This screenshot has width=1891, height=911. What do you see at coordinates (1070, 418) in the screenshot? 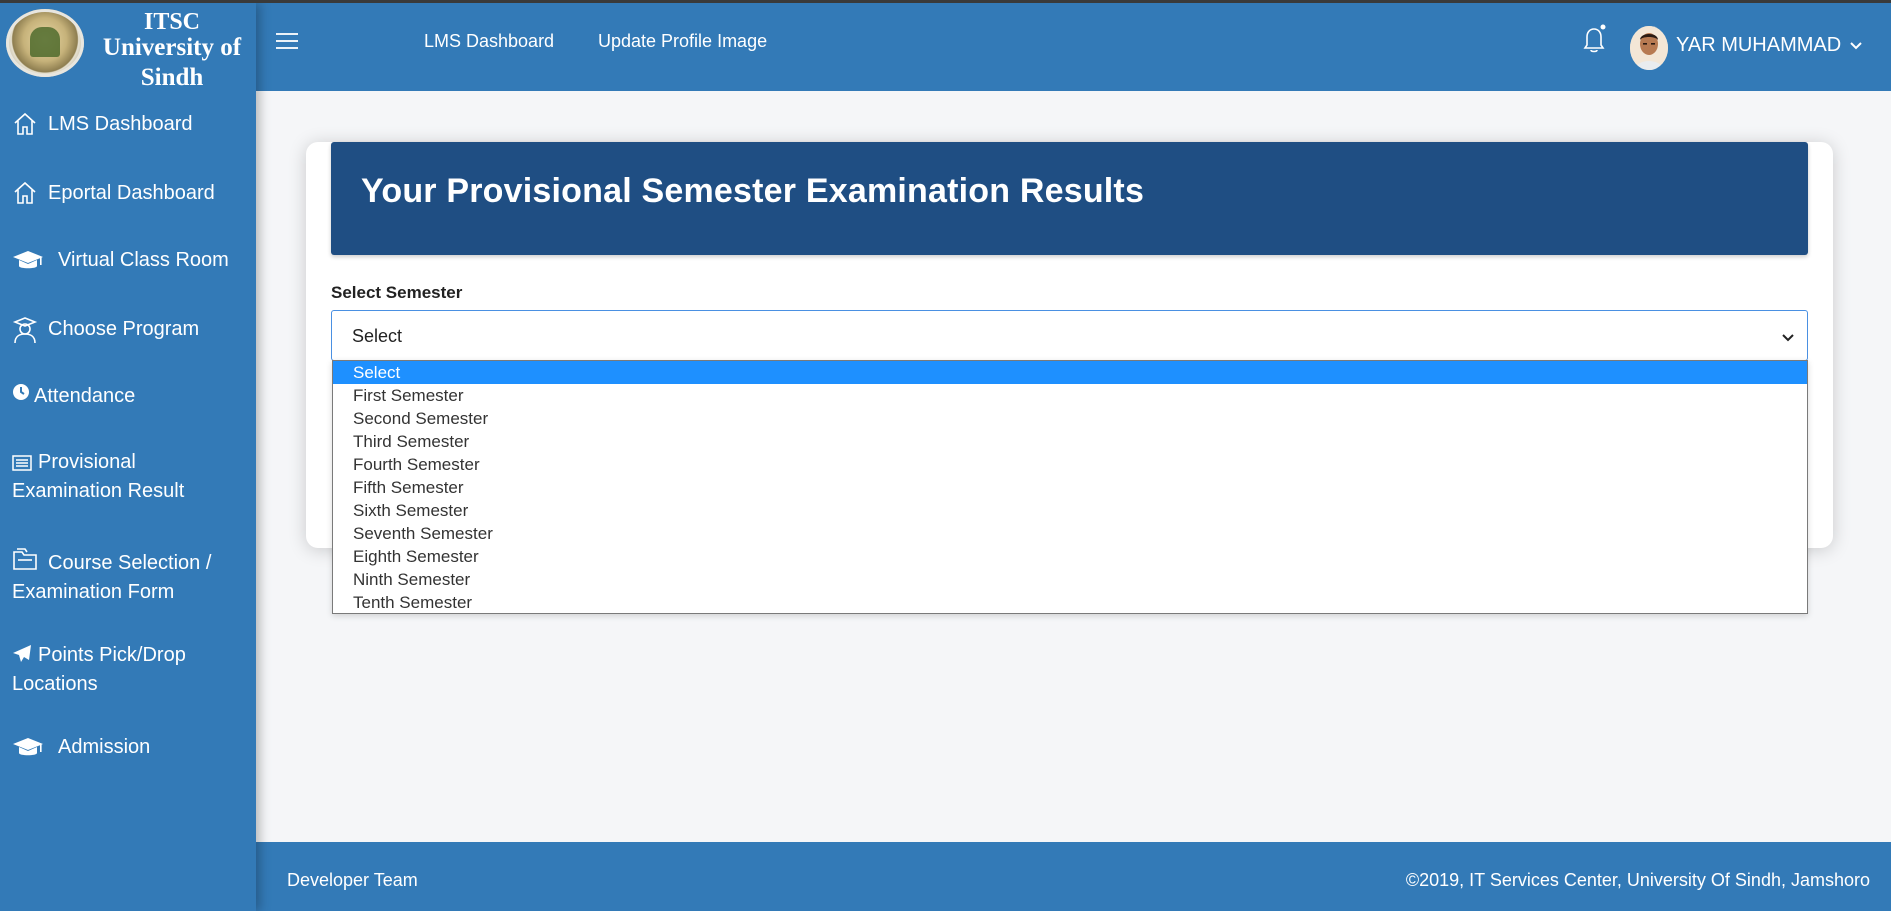
I see `dropdown-option: Second Semester` at bounding box center [1070, 418].